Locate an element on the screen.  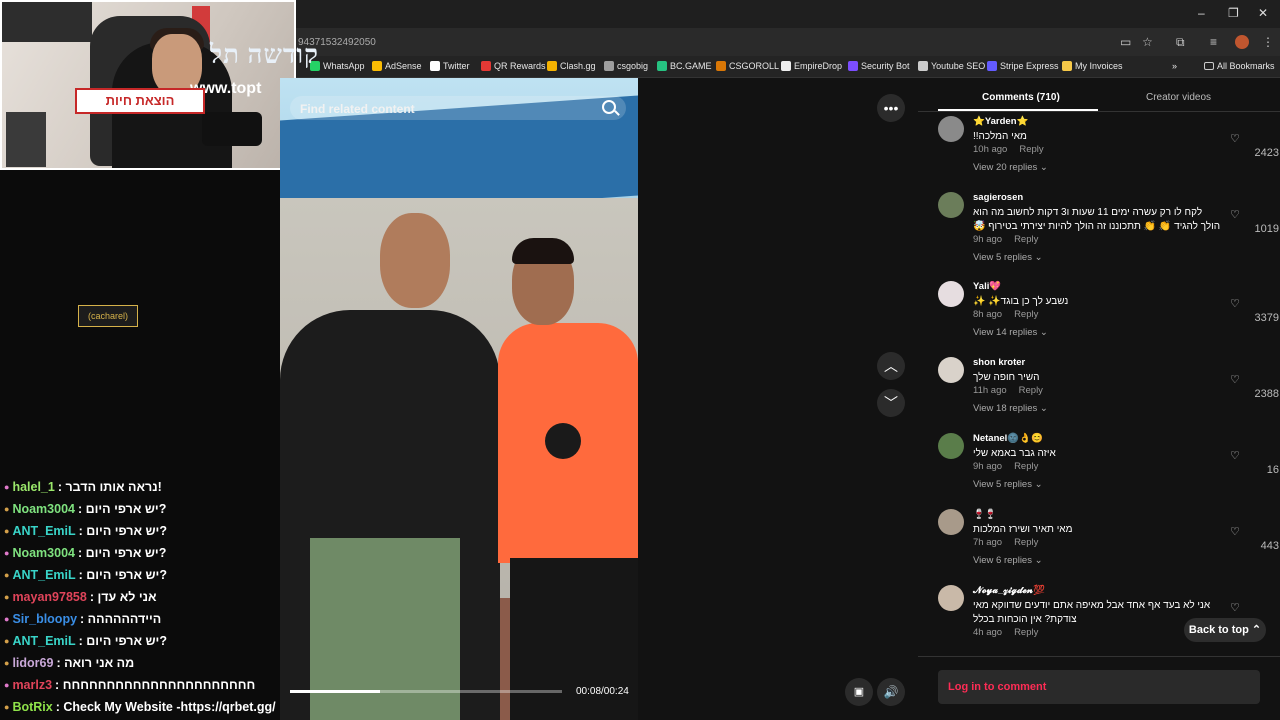
extensions-icon: ⧉ is located at coordinates (1180, 42).